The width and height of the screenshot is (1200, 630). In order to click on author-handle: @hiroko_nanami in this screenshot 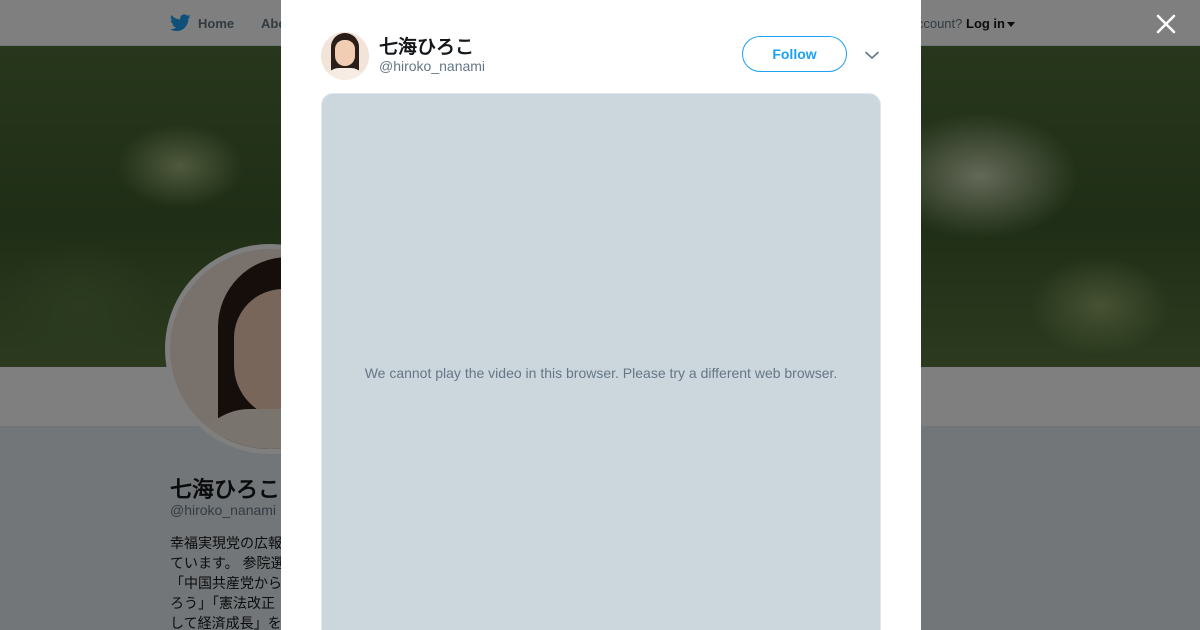, I will do `click(432, 66)`.